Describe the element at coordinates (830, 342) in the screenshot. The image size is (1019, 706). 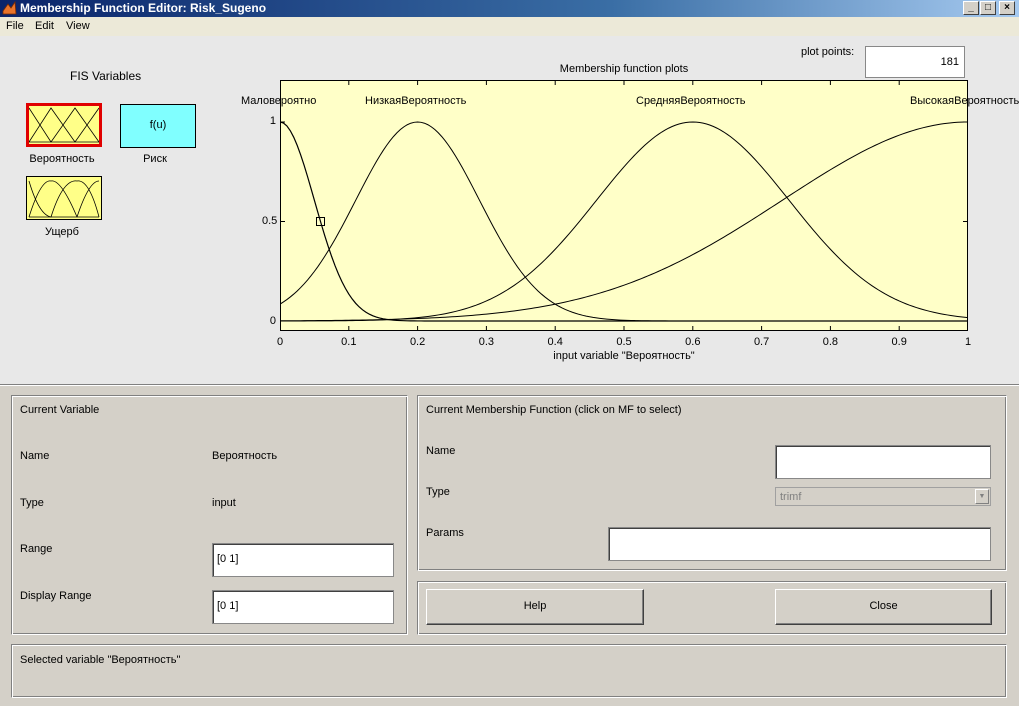
I see `x-tick-label: 0.8` at that location.